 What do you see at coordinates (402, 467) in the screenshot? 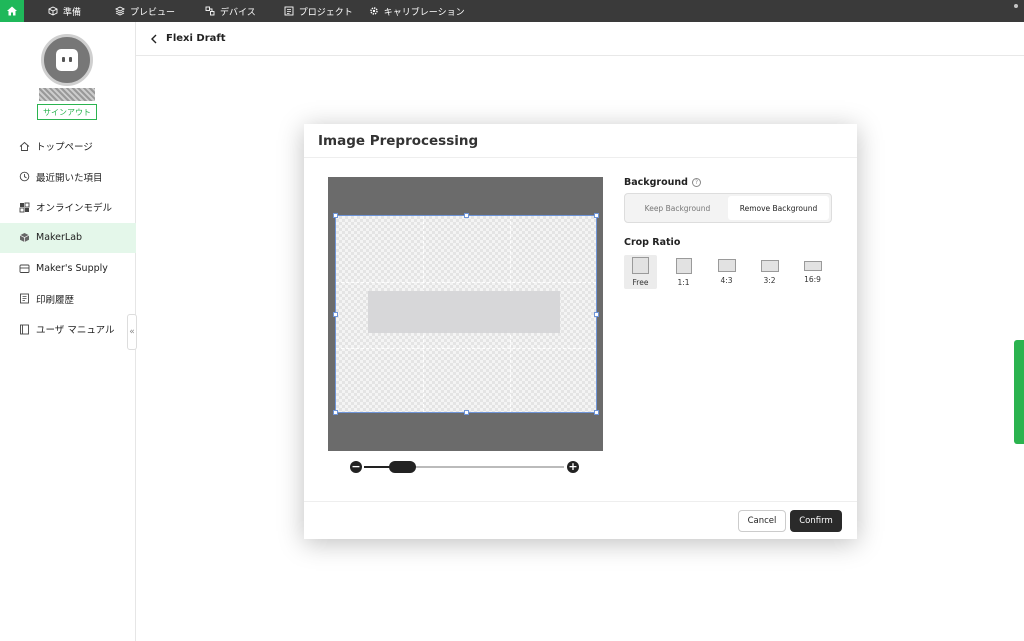
I see `zoom-thumb` at bounding box center [402, 467].